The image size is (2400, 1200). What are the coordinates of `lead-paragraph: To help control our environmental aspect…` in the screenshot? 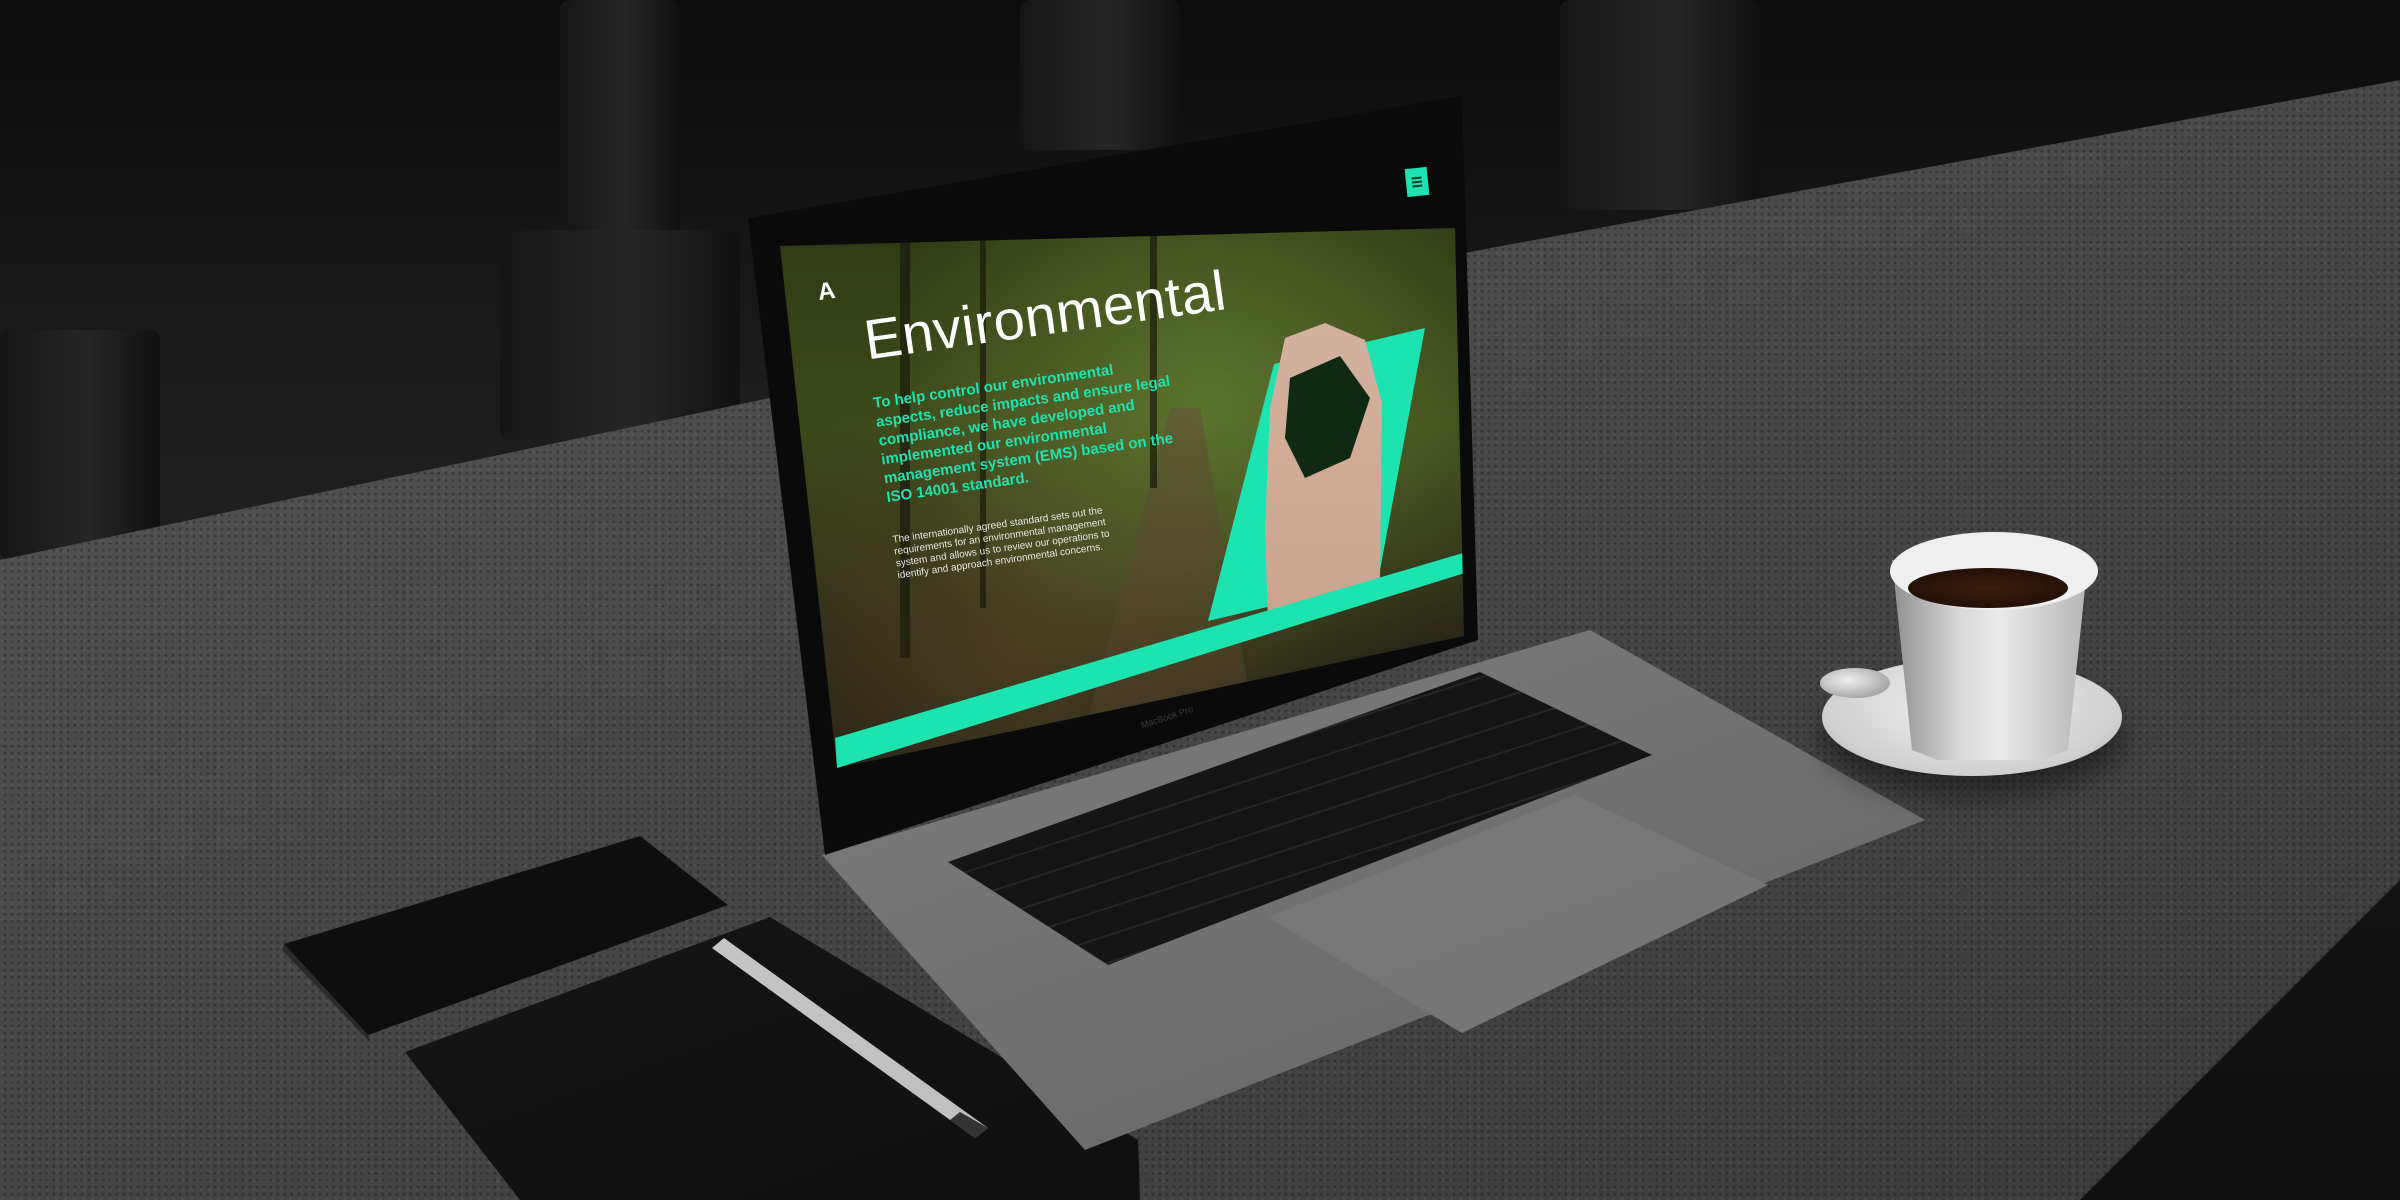 It's located at (1023, 434).